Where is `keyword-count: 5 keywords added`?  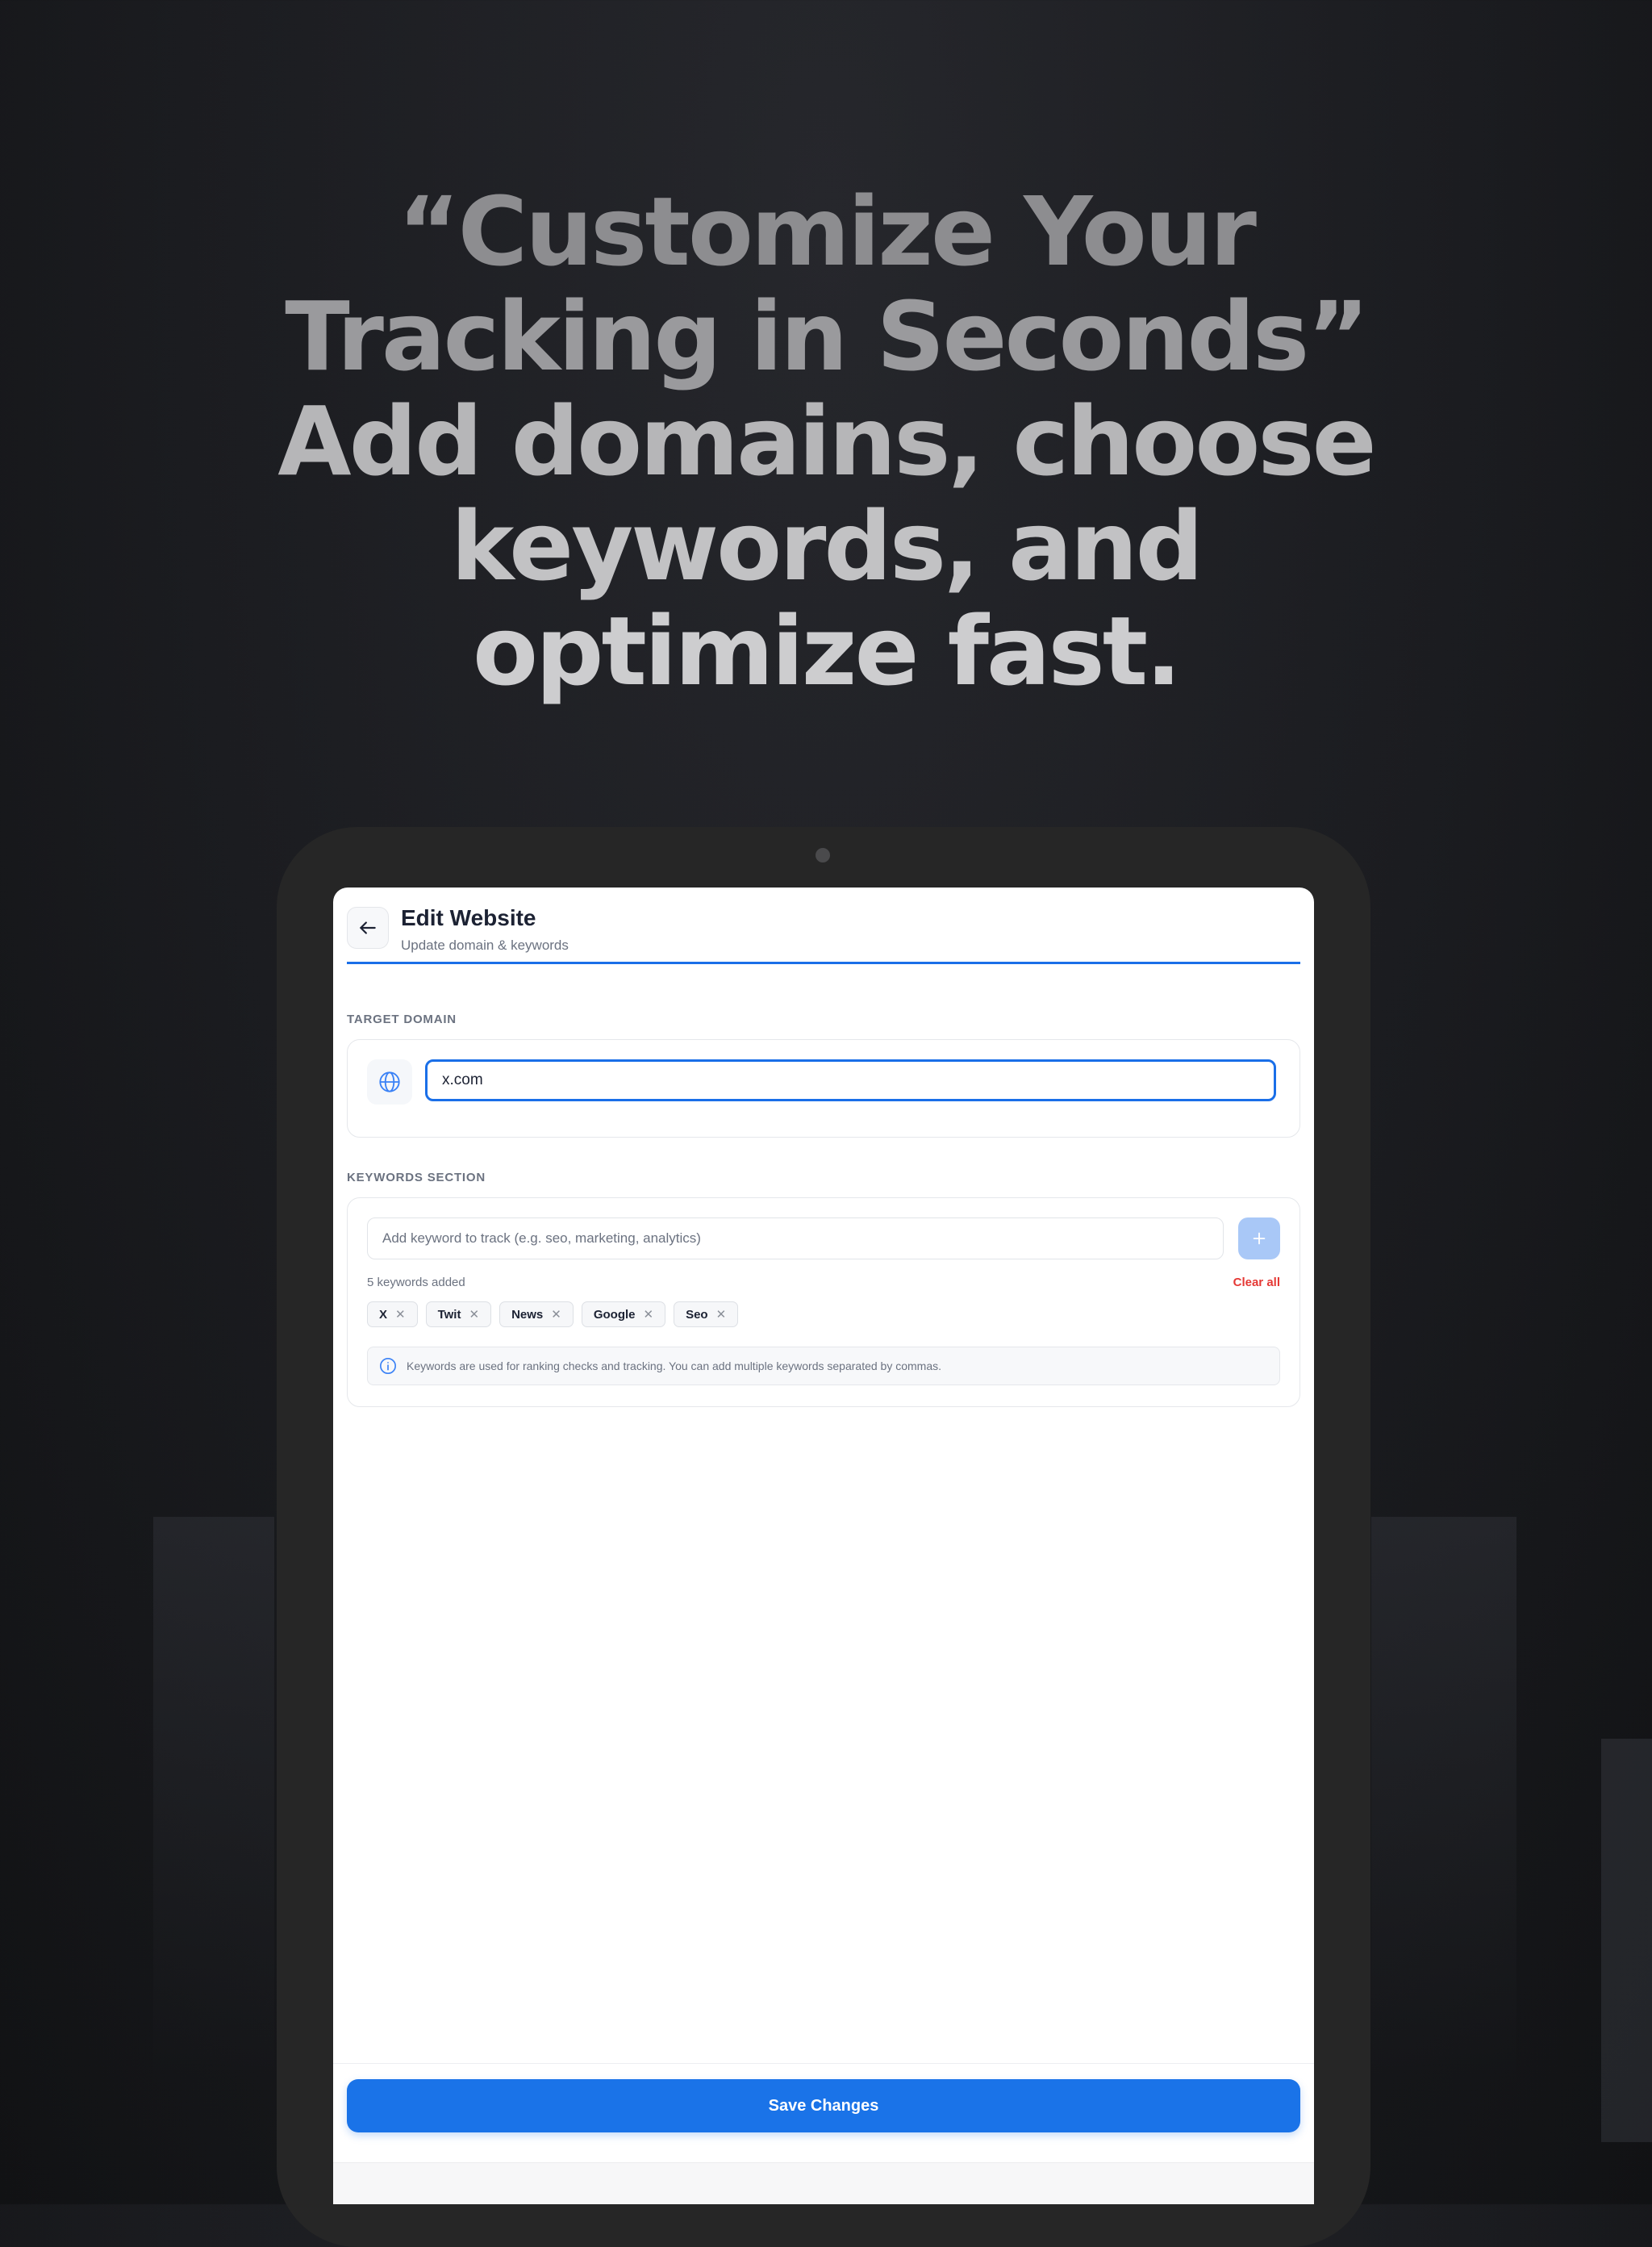 keyword-count: 5 keywords added is located at coordinates (416, 1282).